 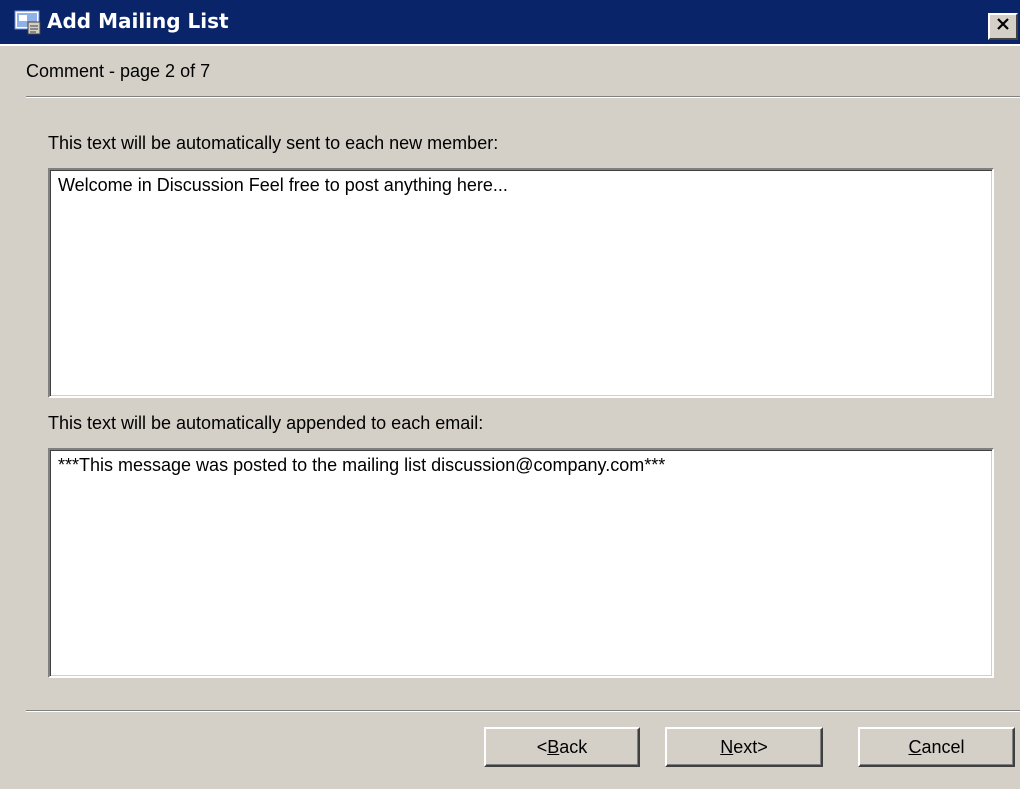 What do you see at coordinates (510, 23) in the screenshot?
I see `title-bar: Add Mailing List` at bounding box center [510, 23].